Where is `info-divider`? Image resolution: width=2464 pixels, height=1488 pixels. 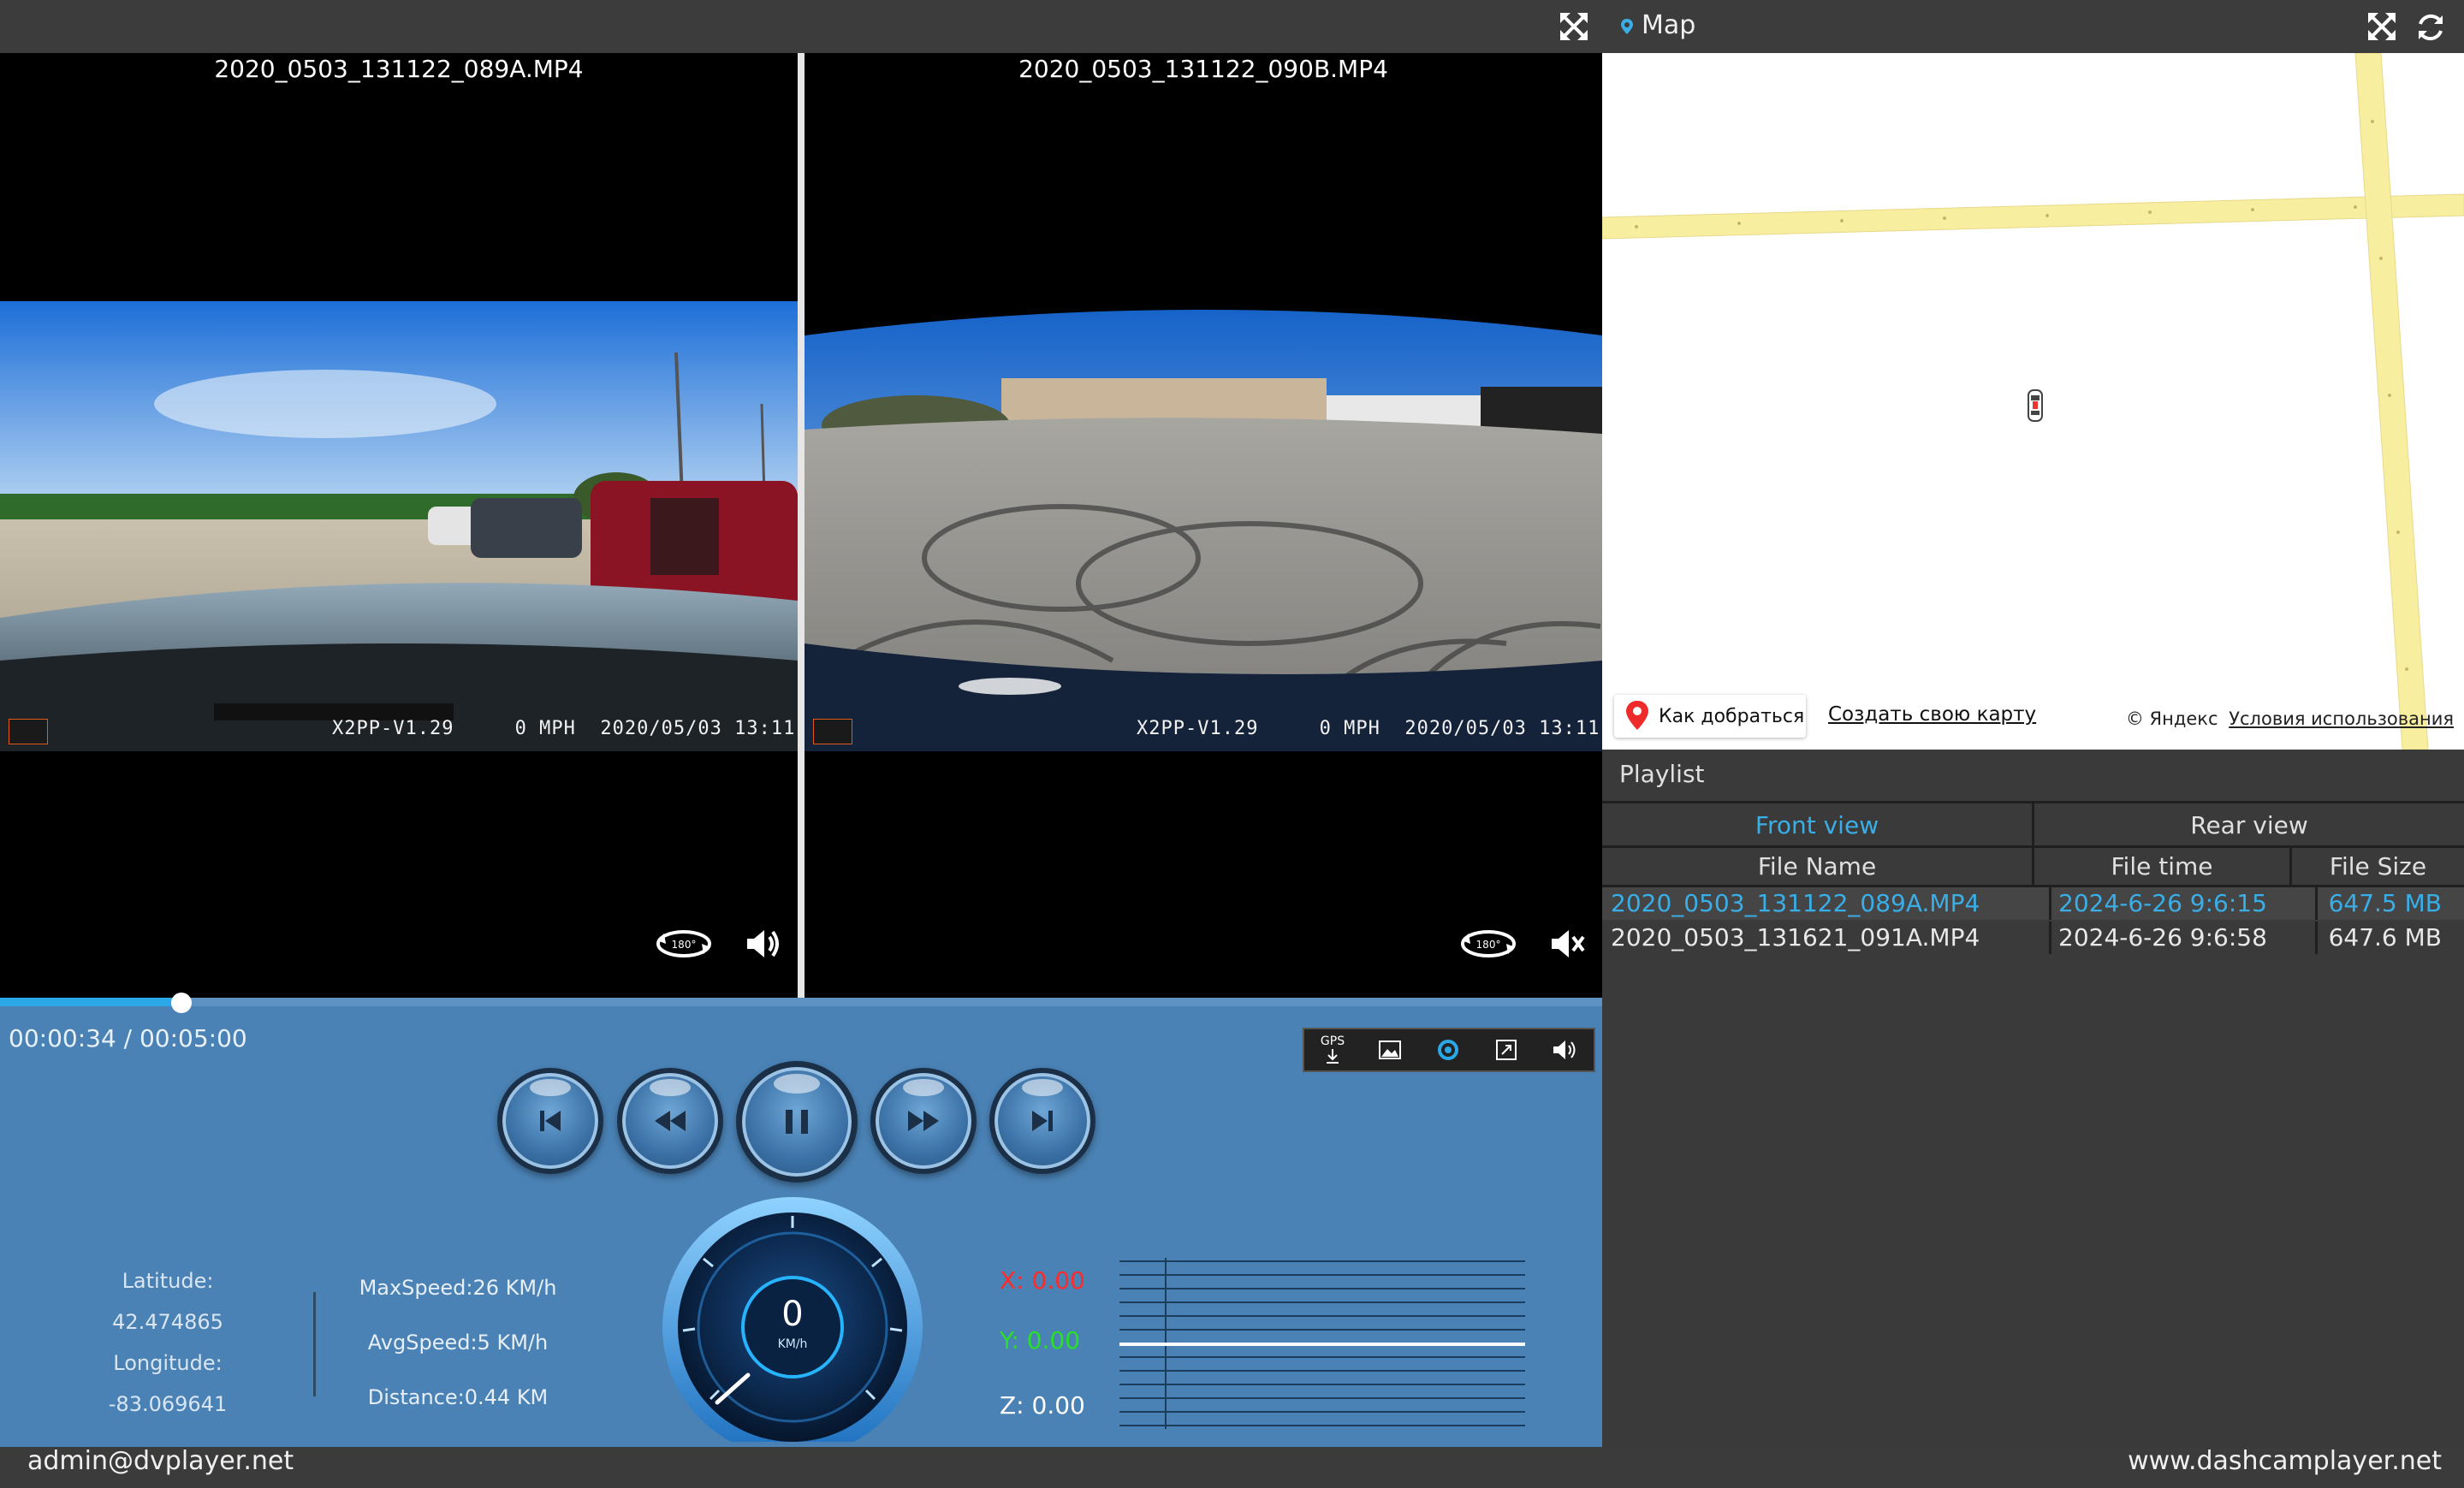
info-divider is located at coordinates (314, 1344).